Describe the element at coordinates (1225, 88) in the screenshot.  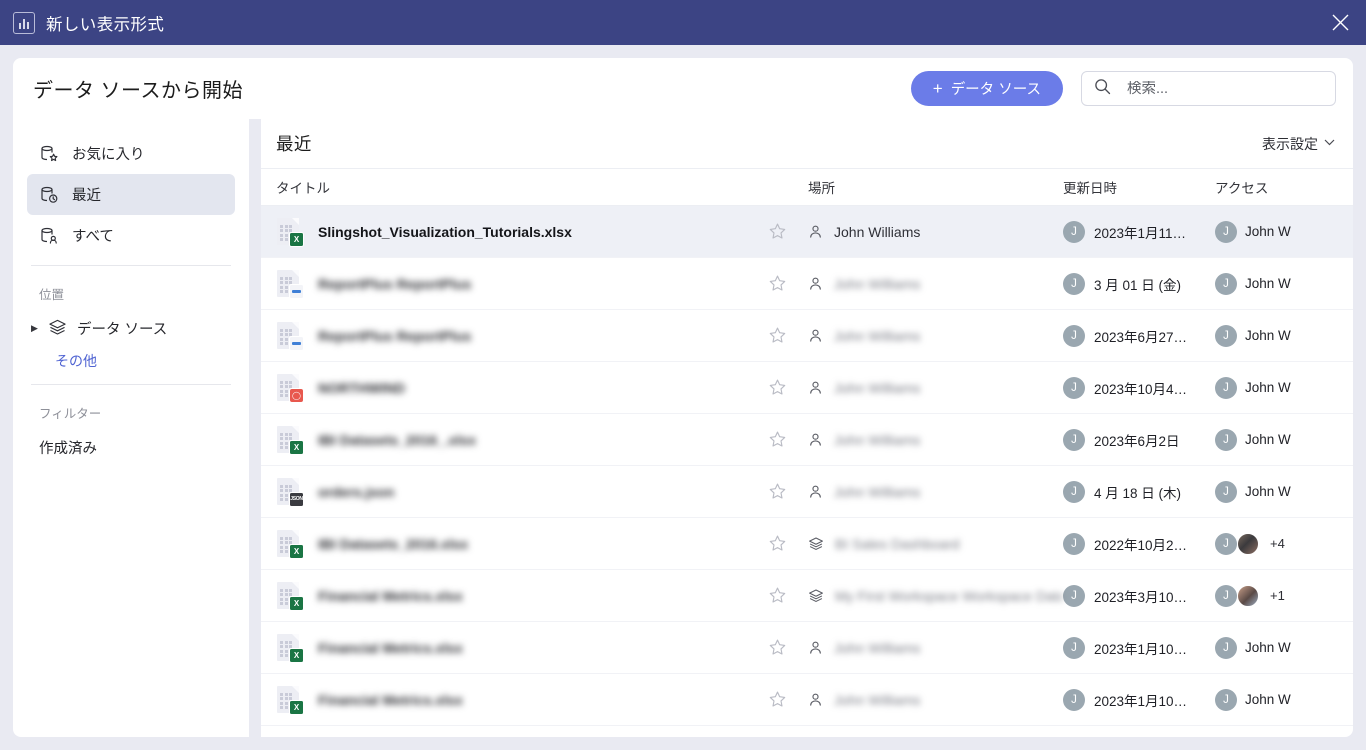
I see `search-input` at that location.